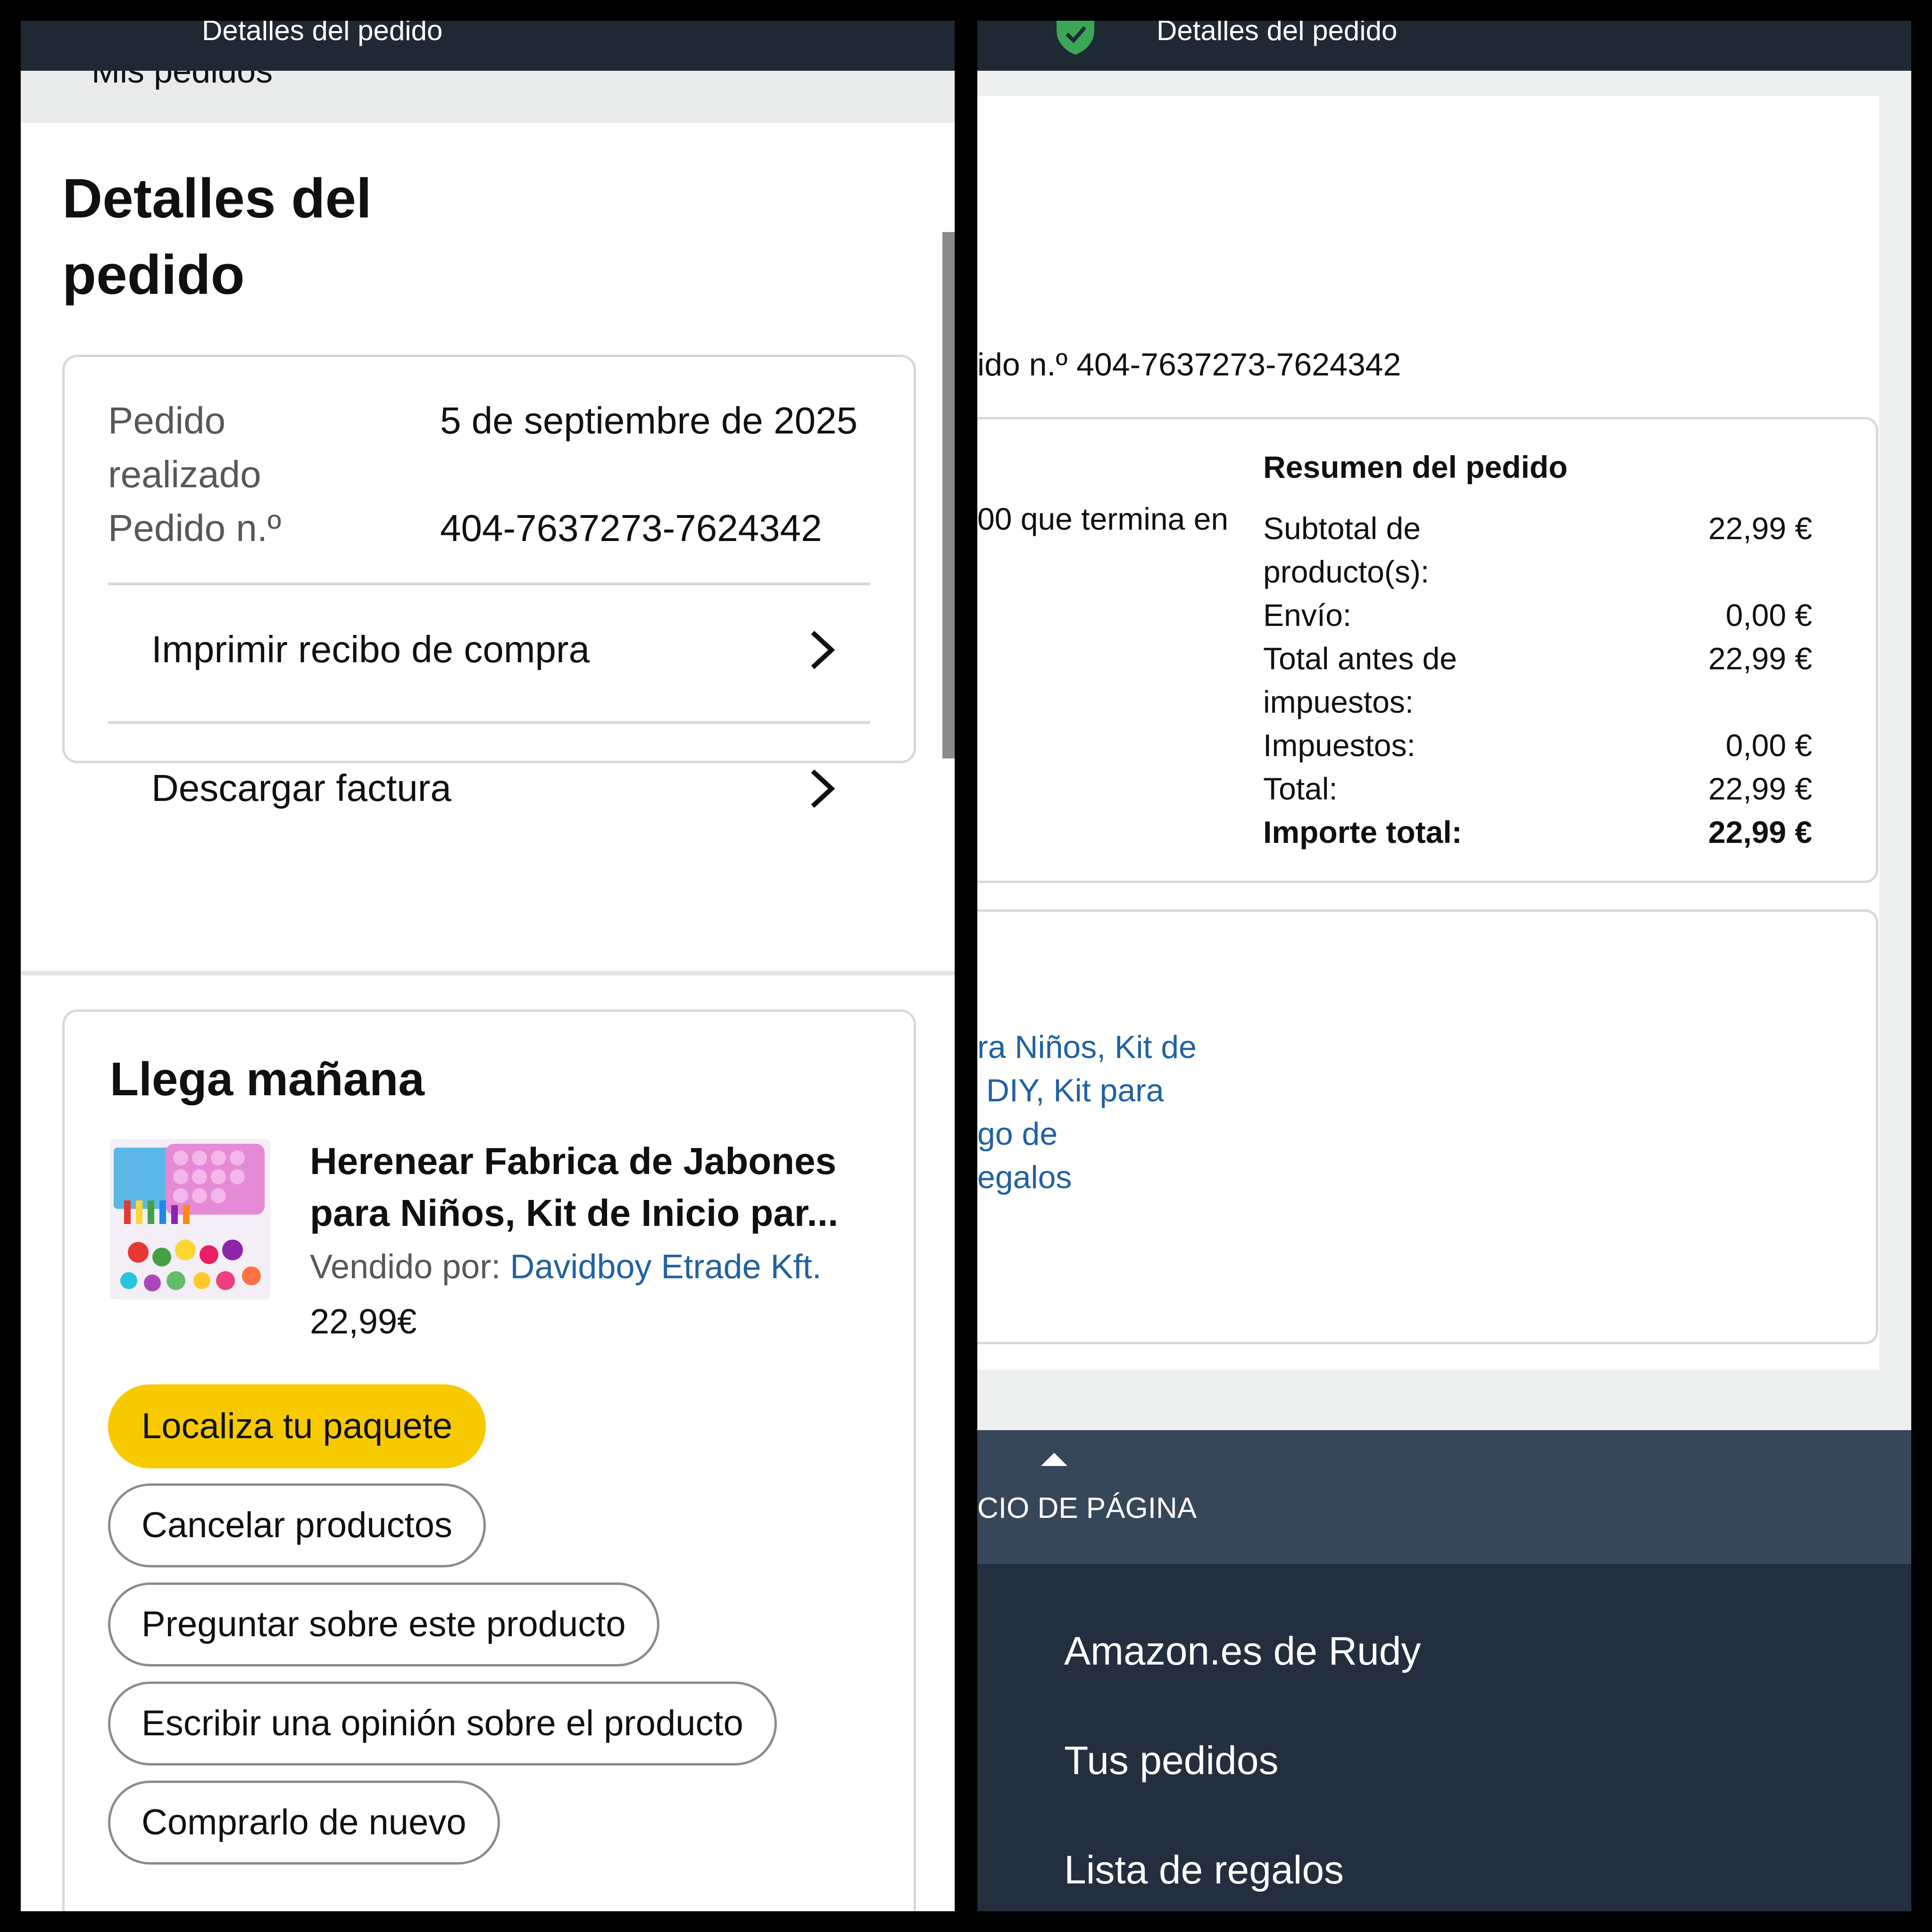 This screenshot has height=1932, width=1932. I want to click on order-summary-title: Resumen del pedido, so click(1415, 467).